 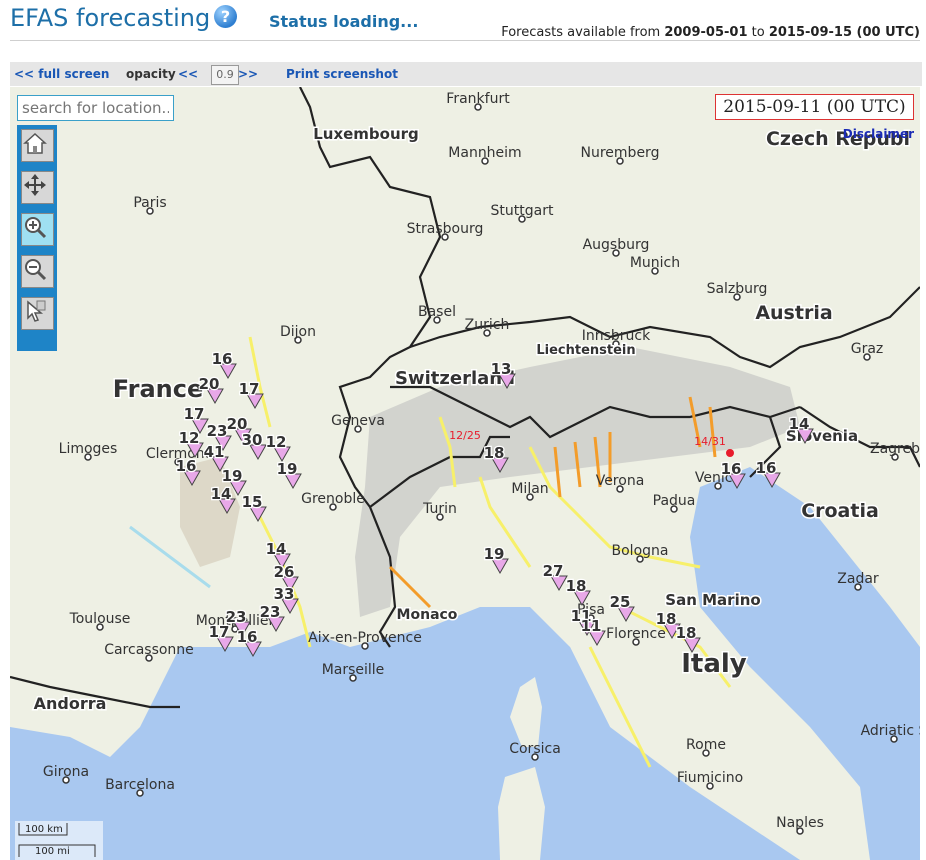 I want to click on country-label: Croatia, so click(x=840, y=511).